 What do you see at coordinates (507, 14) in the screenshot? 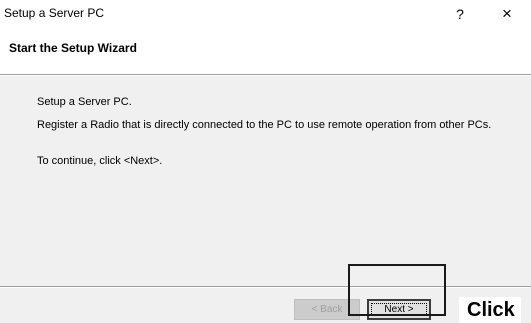
I see `close-button: ×` at bounding box center [507, 14].